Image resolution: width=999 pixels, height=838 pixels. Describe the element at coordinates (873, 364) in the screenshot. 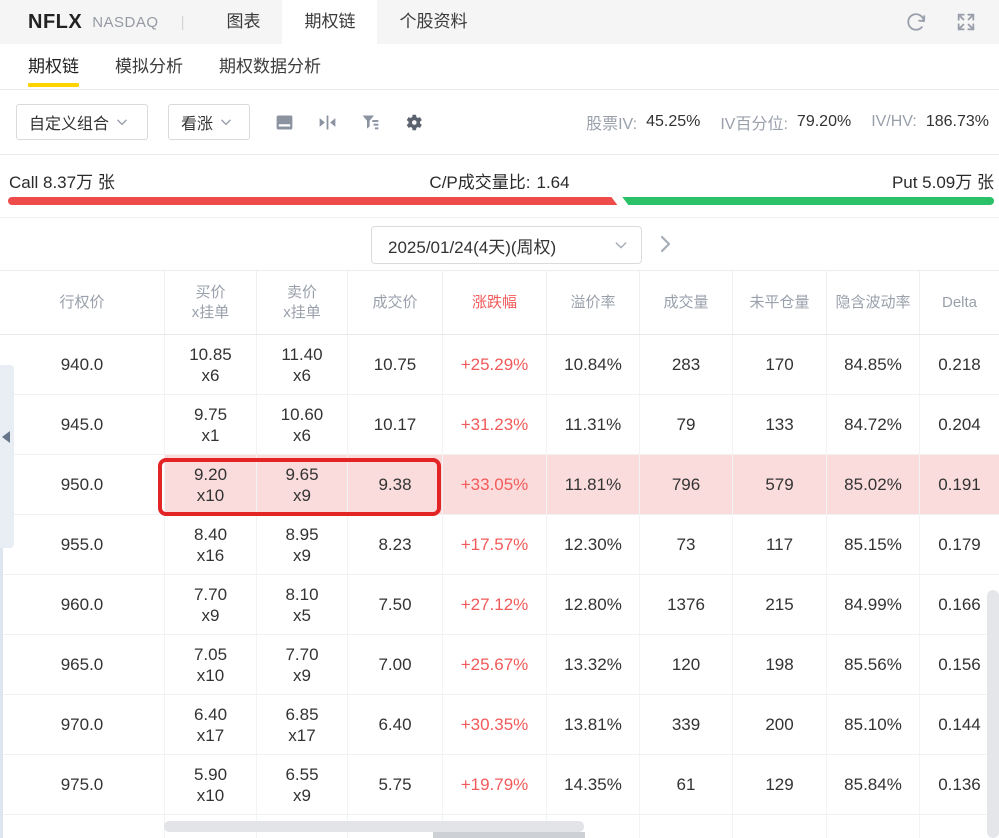

I see `cell-iv: 84.85%` at that location.